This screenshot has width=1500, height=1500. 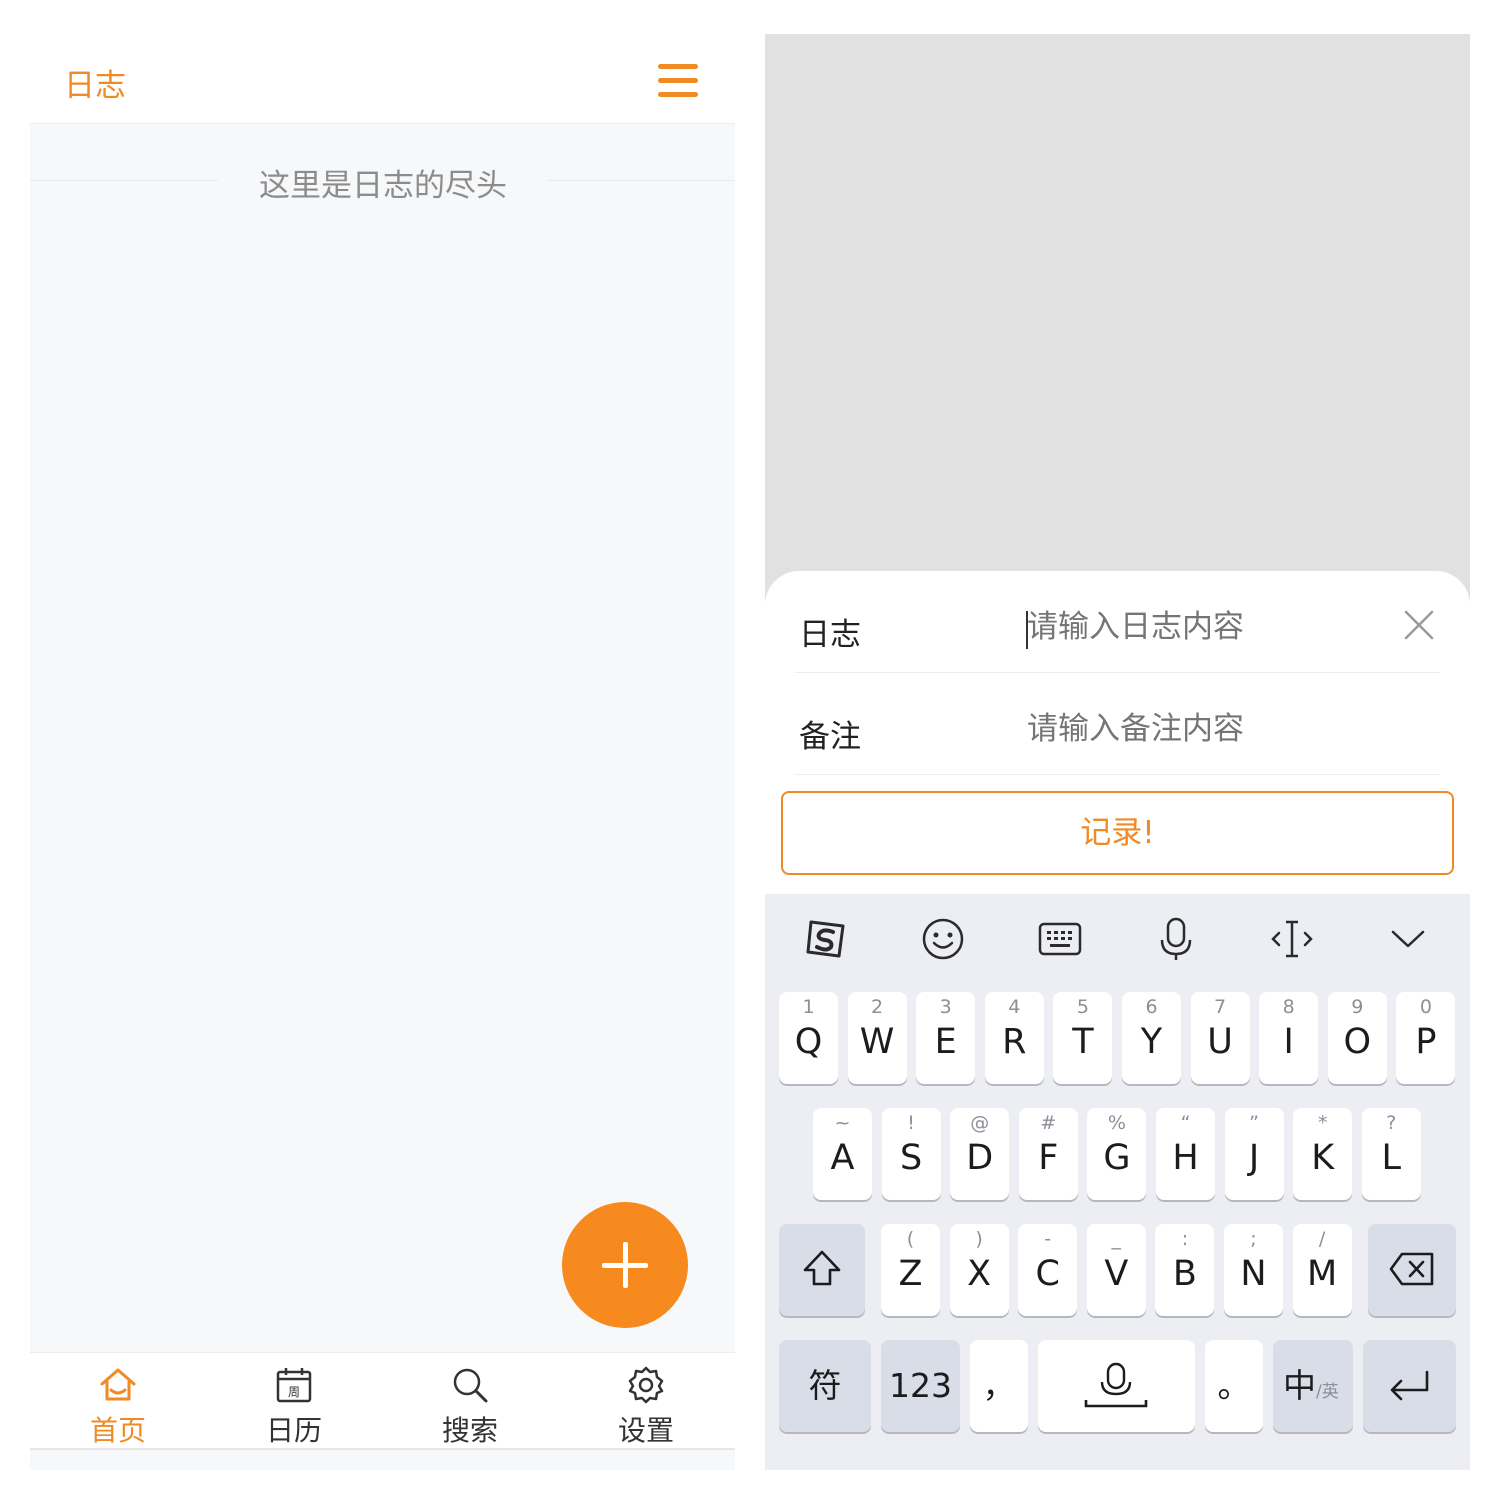 What do you see at coordinates (842, 1154) in the screenshot?
I see `key-a: ~ A` at bounding box center [842, 1154].